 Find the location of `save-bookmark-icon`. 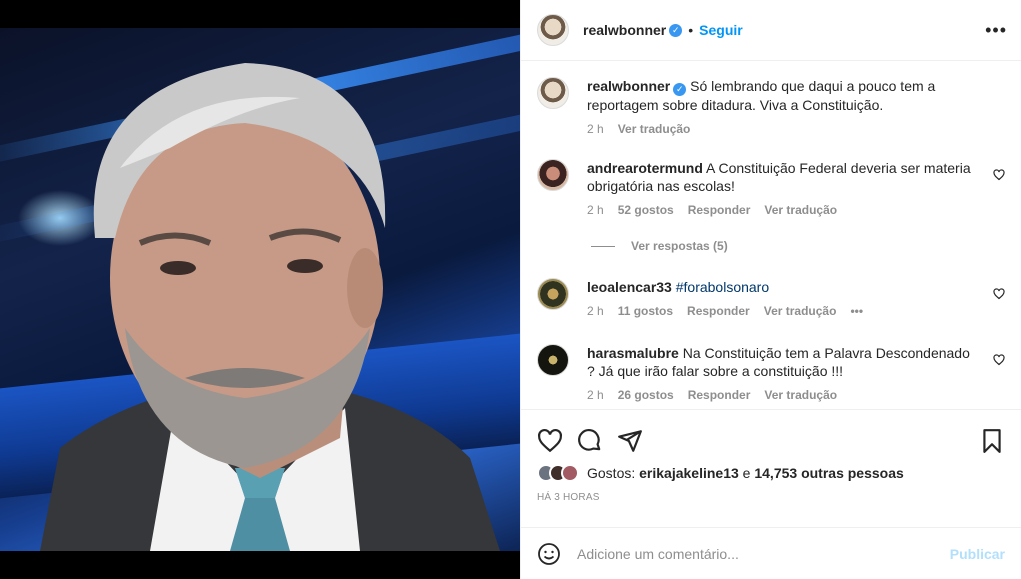

save-bookmark-icon is located at coordinates (992, 441).